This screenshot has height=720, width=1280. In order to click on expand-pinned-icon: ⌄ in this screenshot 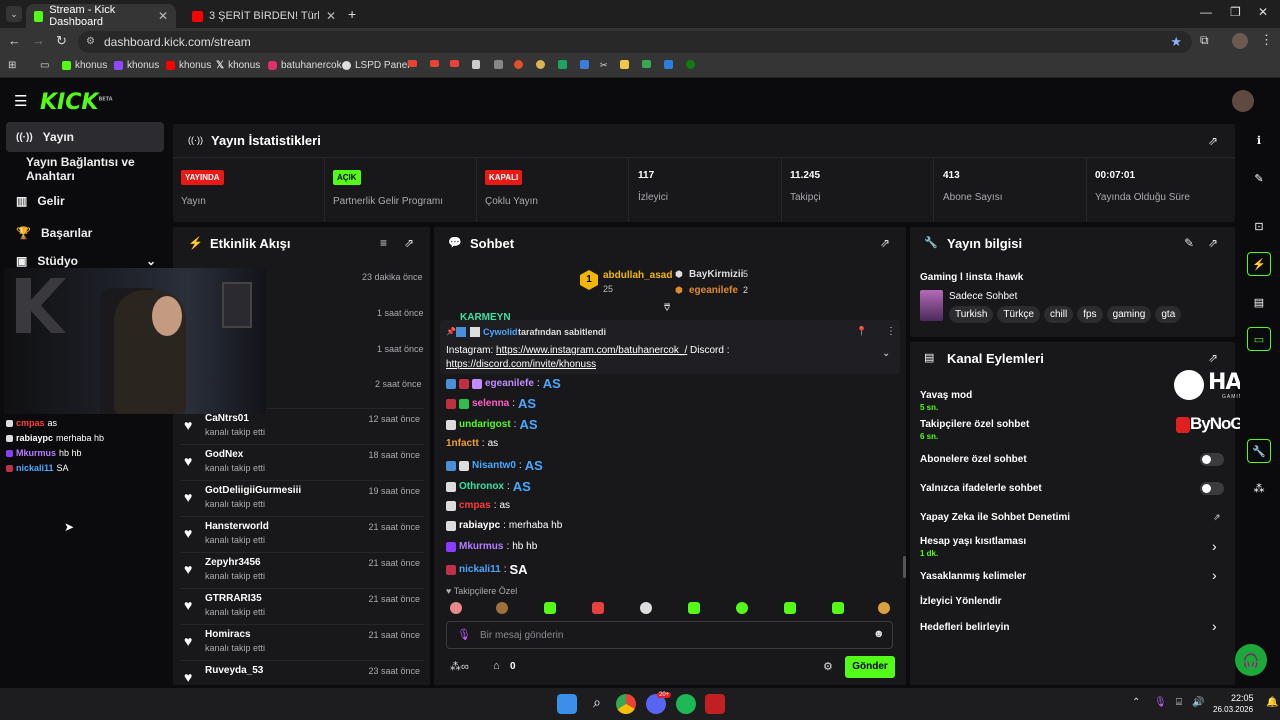, I will do `click(886, 353)`.